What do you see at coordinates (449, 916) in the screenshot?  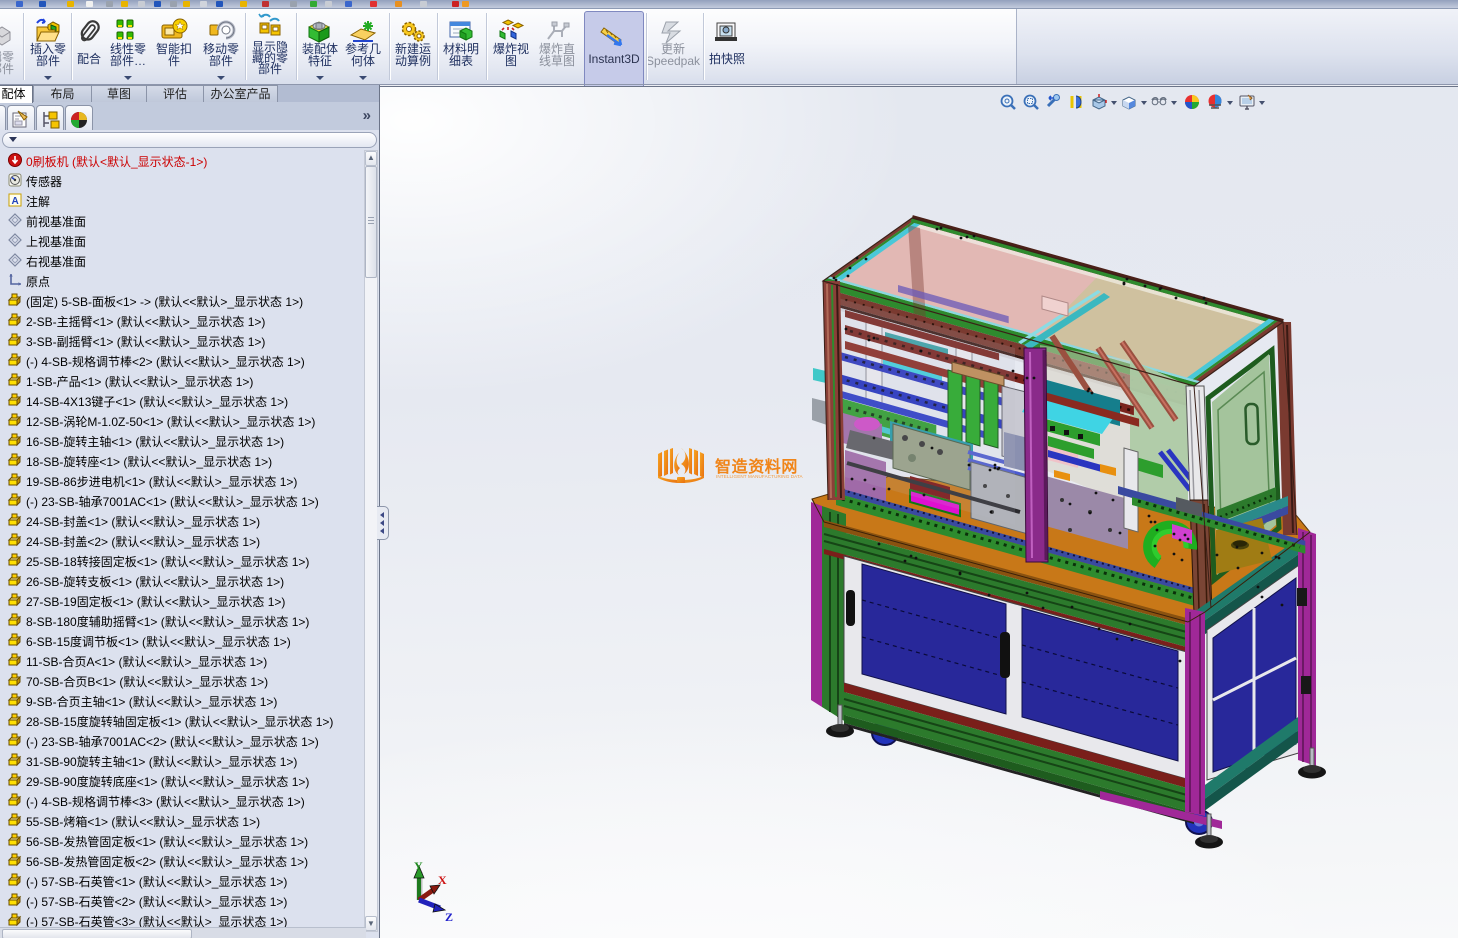 I see `svg-text: Z` at bounding box center [449, 916].